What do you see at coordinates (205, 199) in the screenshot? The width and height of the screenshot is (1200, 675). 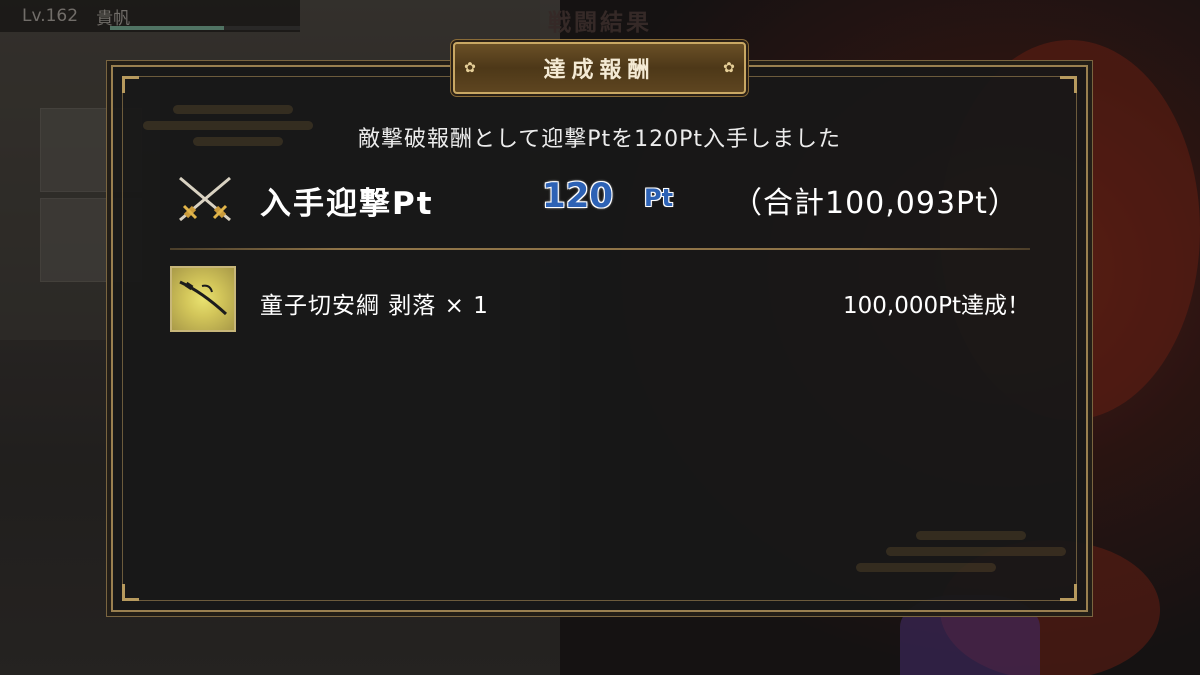 I see `crossed-swords-icon` at bounding box center [205, 199].